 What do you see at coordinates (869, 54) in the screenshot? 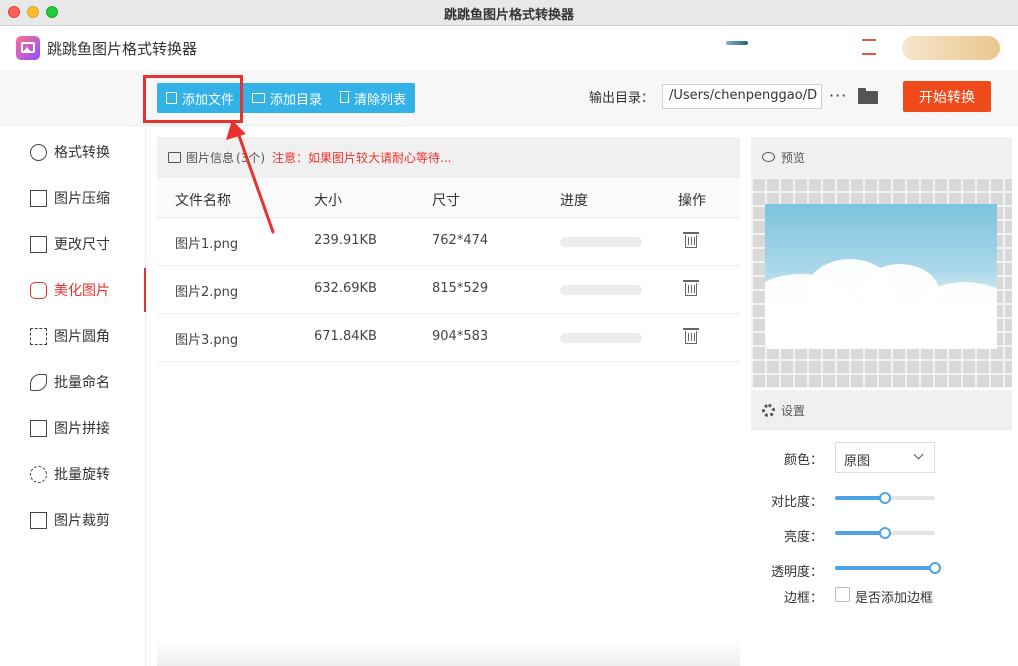
I see `header-menu-icon-bottom` at bounding box center [869, 54].